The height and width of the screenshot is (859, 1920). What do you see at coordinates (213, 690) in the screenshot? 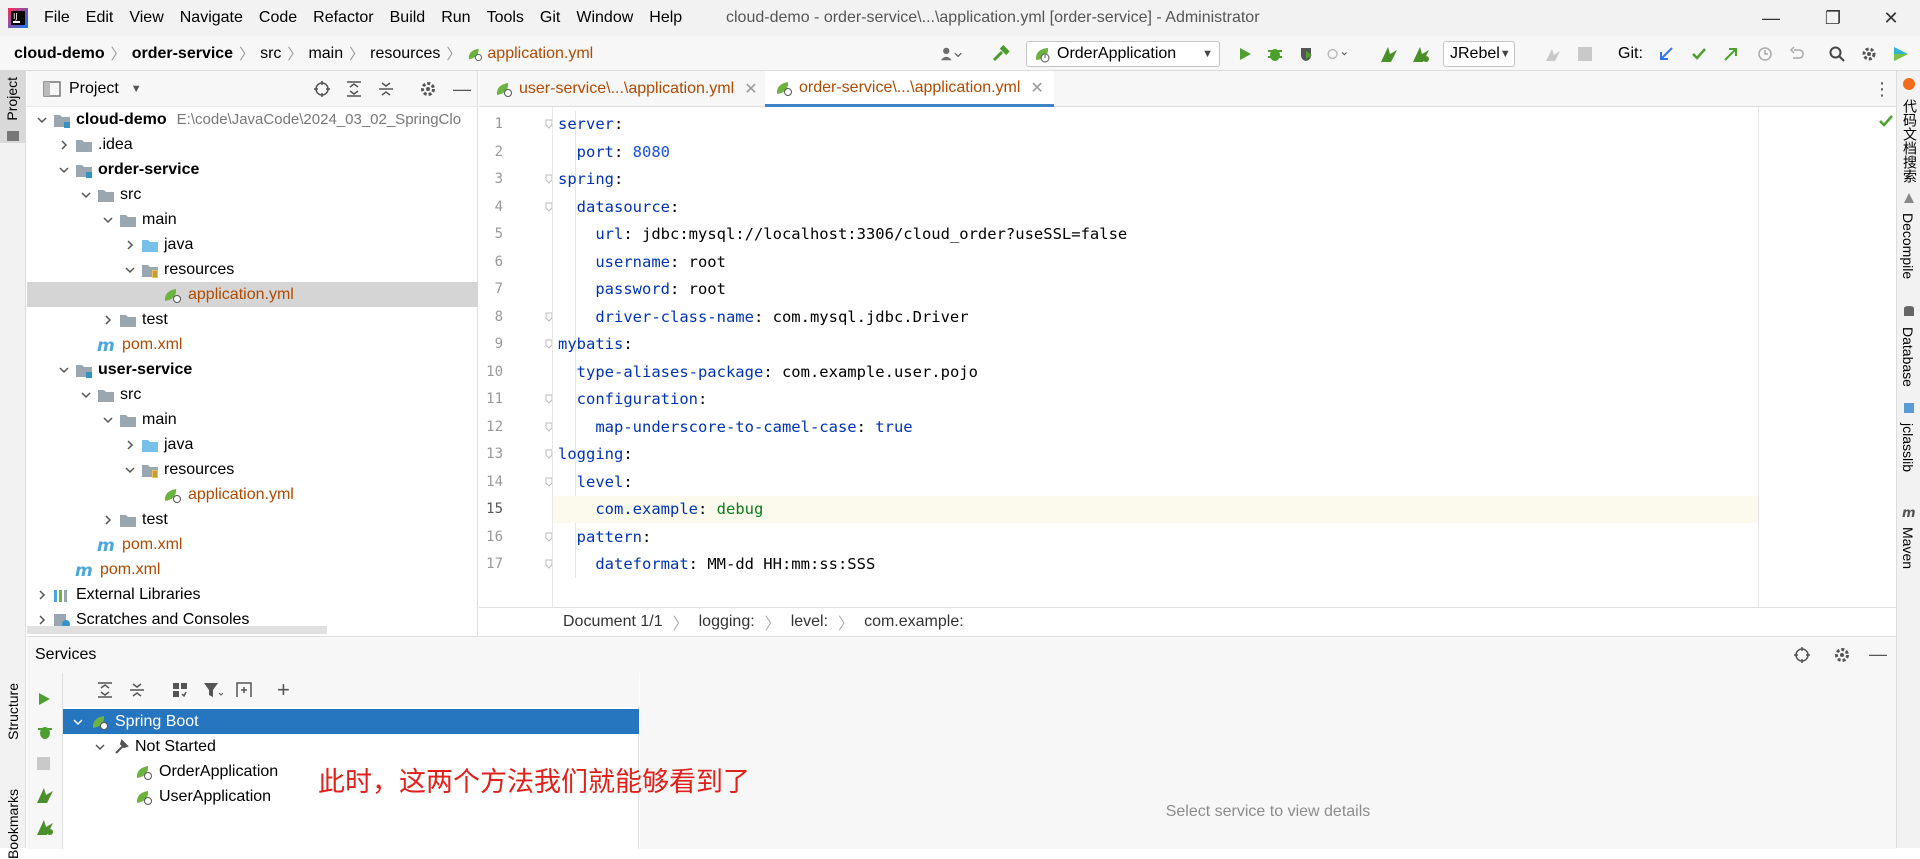
I see `filter-icon` at bounding box center [213, 690].